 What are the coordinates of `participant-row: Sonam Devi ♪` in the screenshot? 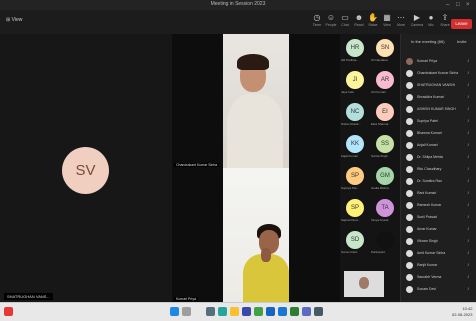 It's located at (439, 290).